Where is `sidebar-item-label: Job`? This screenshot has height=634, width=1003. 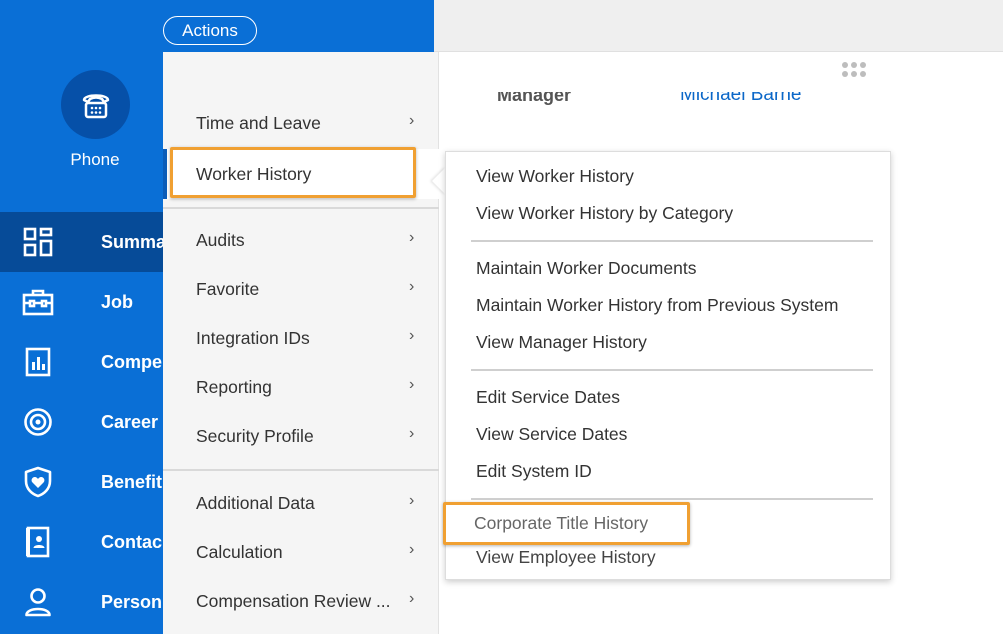
sidebar-item-label: Job is located at coordinates (117, 301).